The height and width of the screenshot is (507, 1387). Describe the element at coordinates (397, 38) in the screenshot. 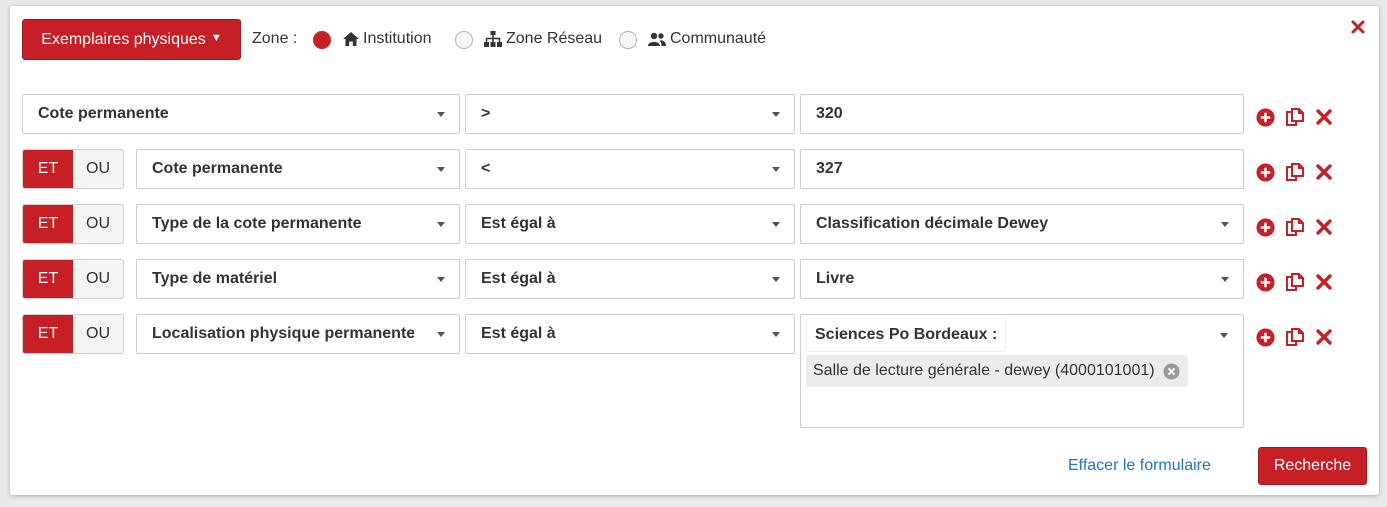

I see `zone-label-institution: Institution` at that location.